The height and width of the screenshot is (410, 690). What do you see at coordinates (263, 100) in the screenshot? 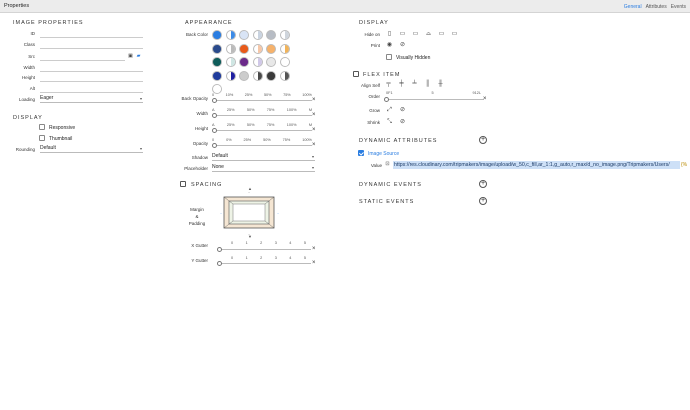
I see `back-opacity-track` at bounding box center [263, 100].